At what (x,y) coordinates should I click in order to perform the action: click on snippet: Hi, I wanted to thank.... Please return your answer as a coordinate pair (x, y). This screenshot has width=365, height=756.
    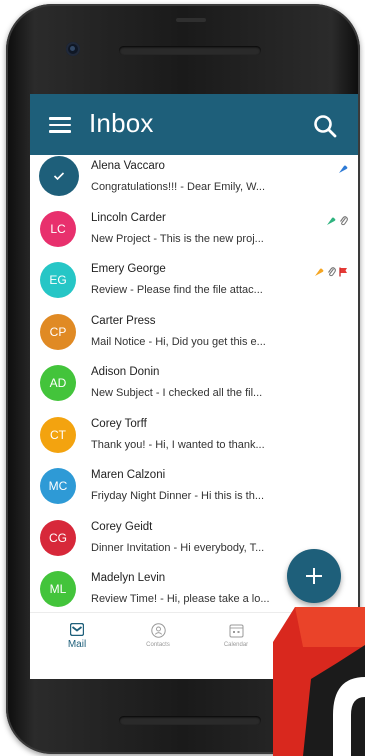
    Looking at the image, I should click on (210, 444).